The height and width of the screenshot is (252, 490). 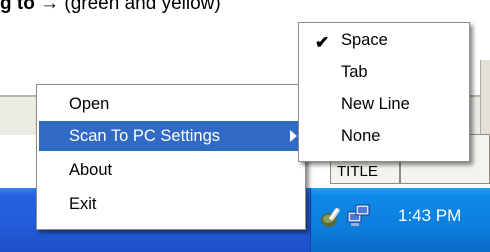 What do you see at coordinates (83, 204) in the screenshot?
I see `menu-item-label: Exit` at bounding box center [83, 204].